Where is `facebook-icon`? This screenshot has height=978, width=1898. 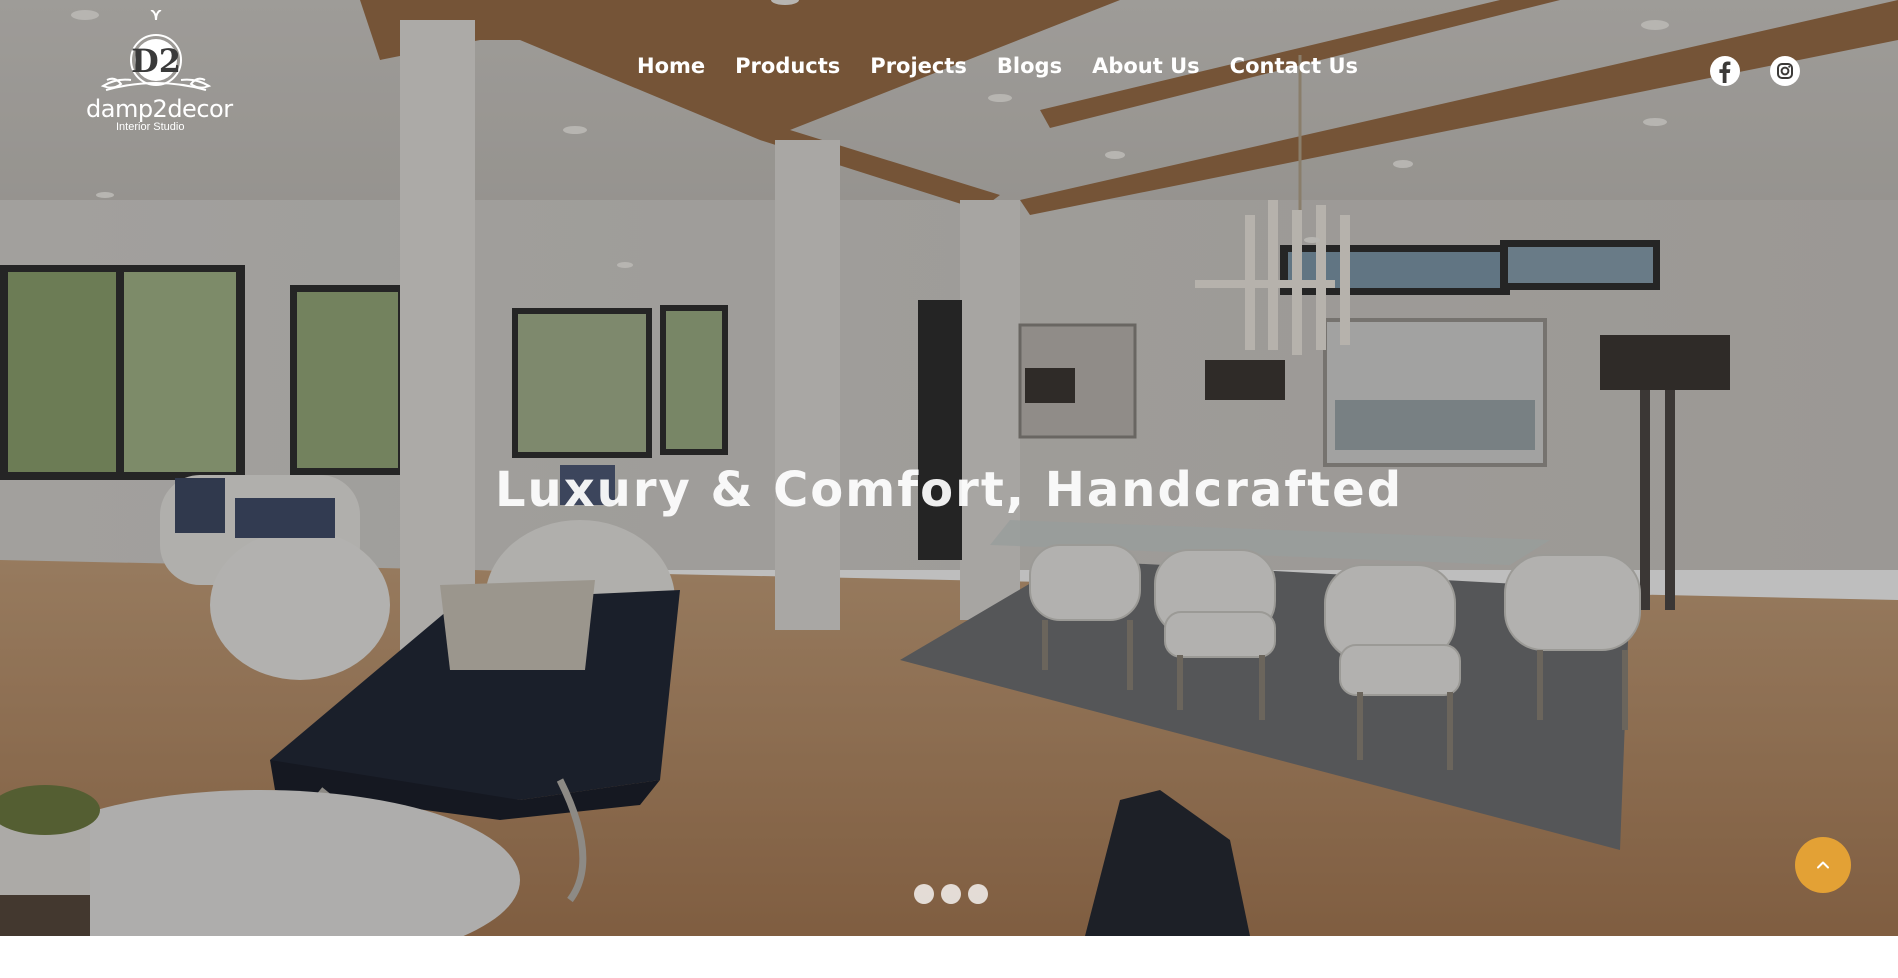 facebook-icon is located at coordinates (1725, 71).